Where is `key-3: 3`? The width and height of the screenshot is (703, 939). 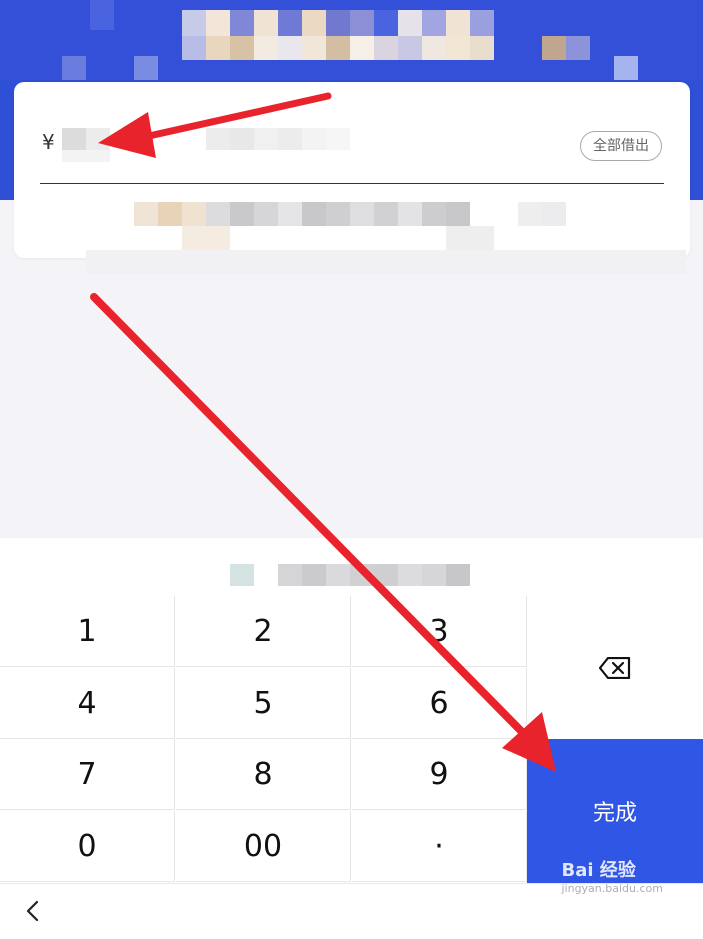
key-3: 3 is located at coordinates (439, 631).